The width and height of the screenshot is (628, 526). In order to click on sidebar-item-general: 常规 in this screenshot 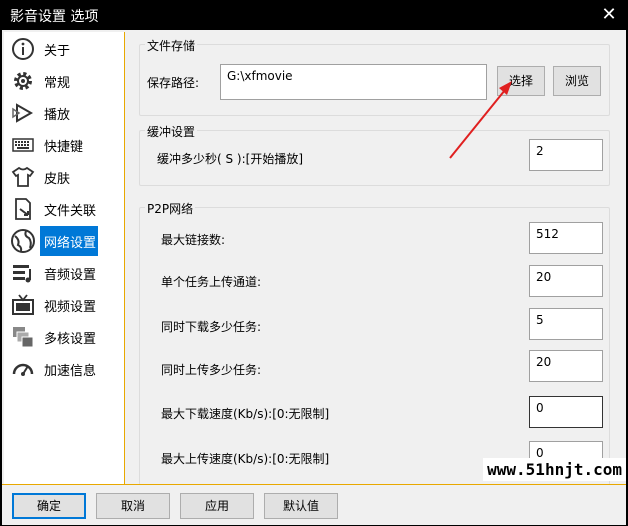, I will do `click(51, 81)`.